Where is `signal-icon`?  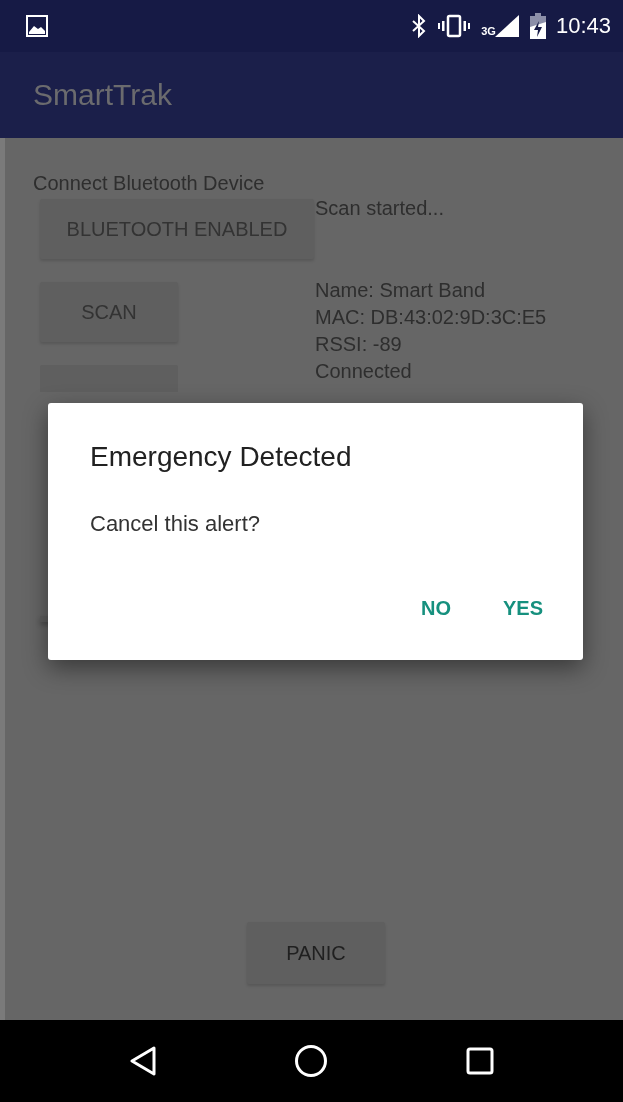
signal-icon is located at coordinates (506, 26).